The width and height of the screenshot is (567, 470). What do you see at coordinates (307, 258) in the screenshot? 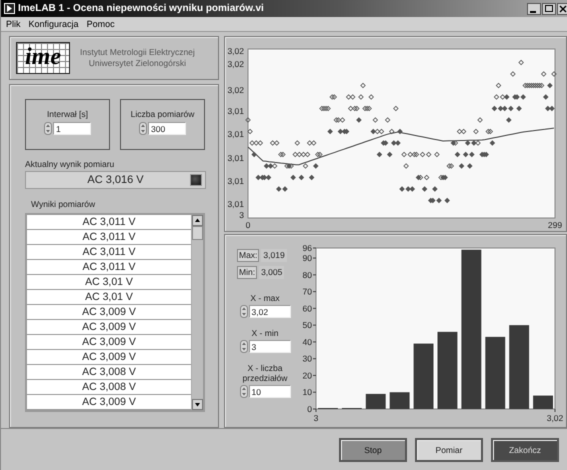
I see `axis-tick-label: 90` at bounding box center [307, 258].